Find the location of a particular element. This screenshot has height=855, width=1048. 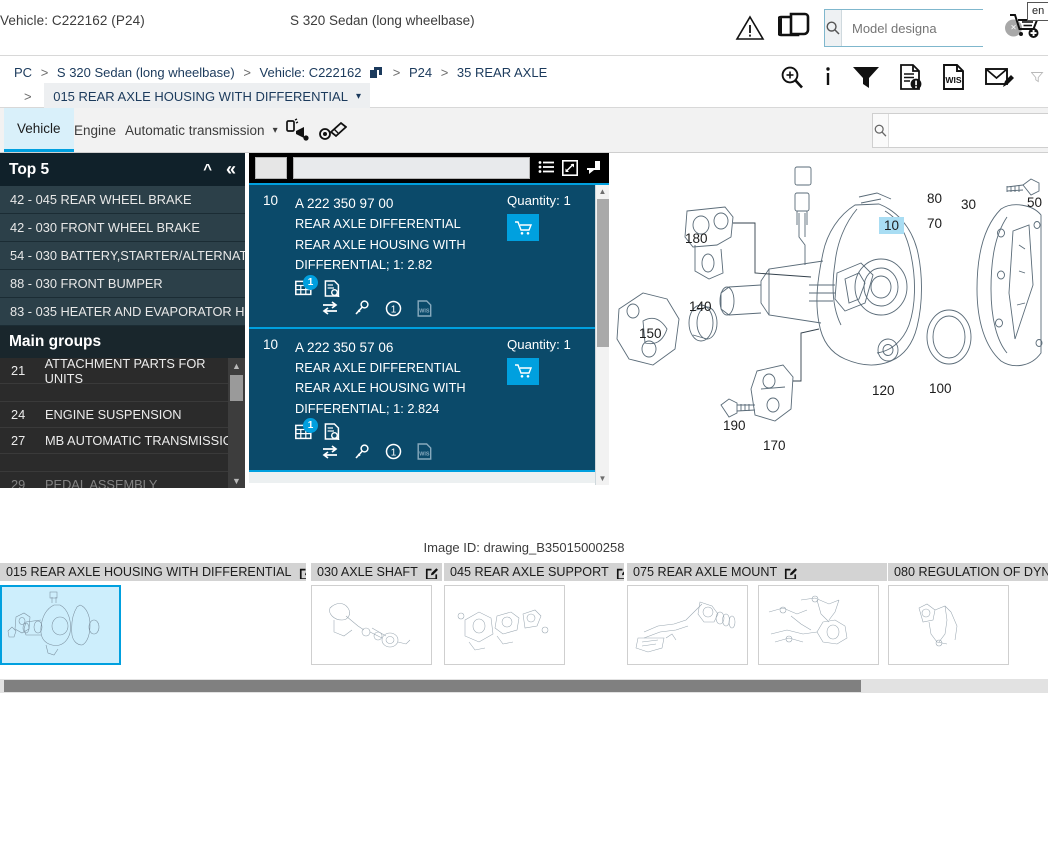

breadcrumb-copy-icon is located at coordinates (376, 73).